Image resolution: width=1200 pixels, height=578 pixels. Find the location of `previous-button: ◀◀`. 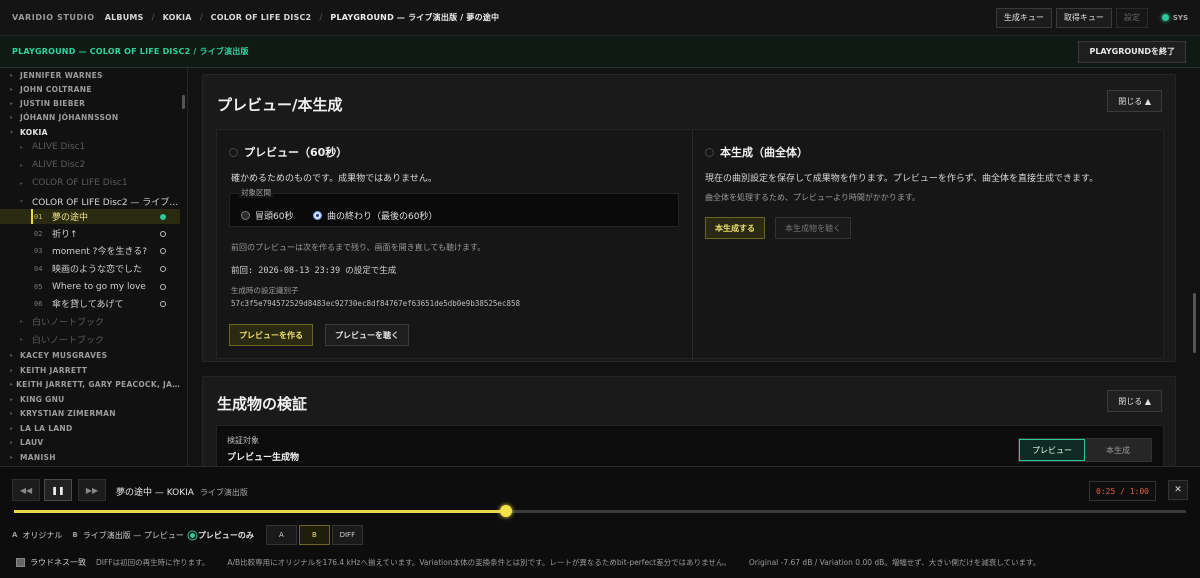

previous-button: ◀◀ is located at coordinates (26, 490).